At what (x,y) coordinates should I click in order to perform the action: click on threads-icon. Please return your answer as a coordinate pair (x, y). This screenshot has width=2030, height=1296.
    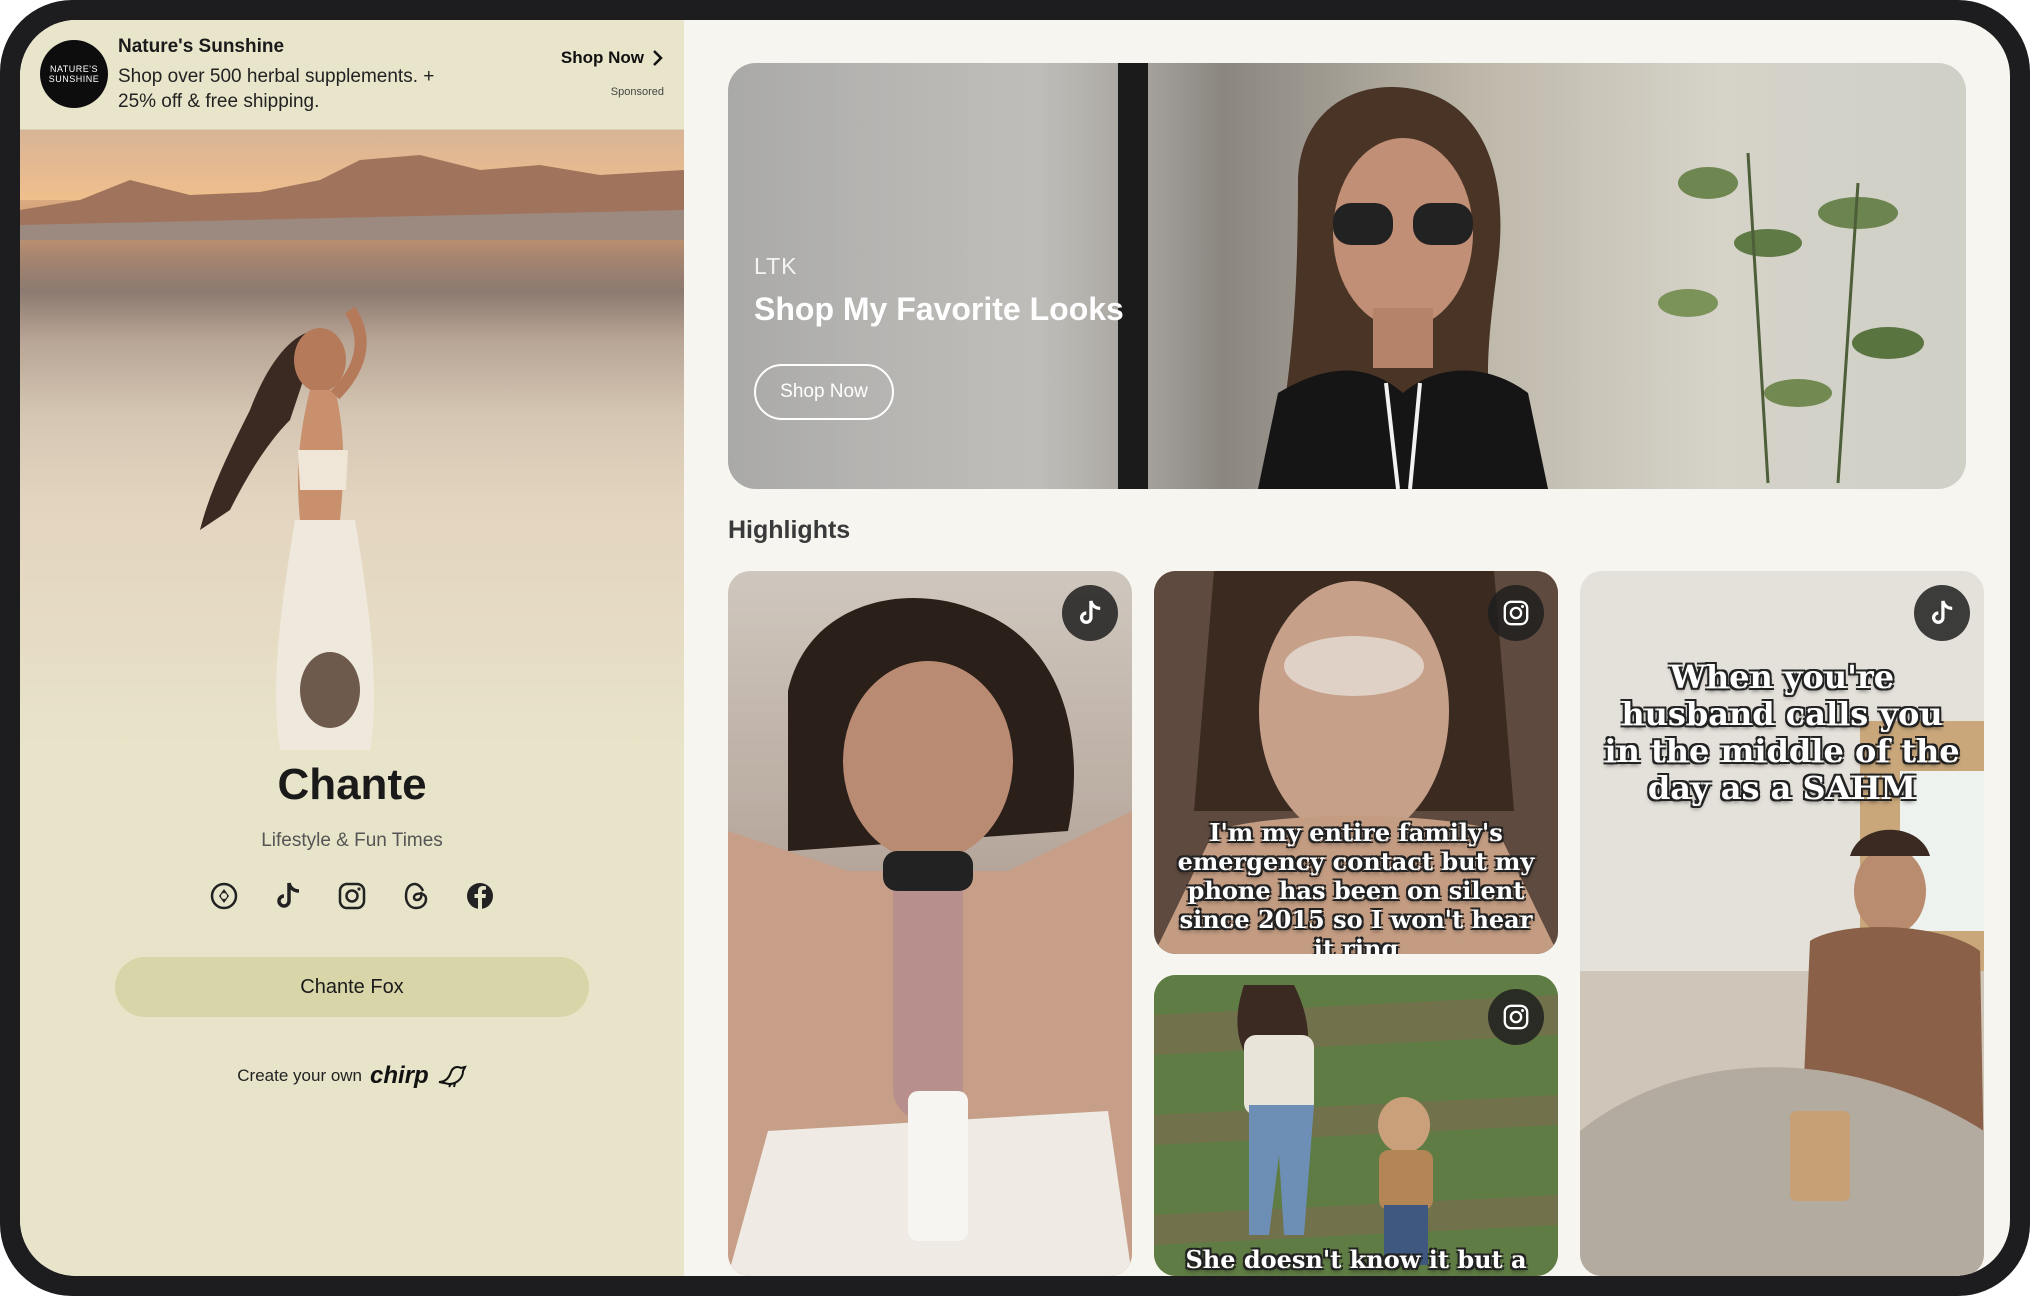
    Looking at the image, I should click on (416, 896).